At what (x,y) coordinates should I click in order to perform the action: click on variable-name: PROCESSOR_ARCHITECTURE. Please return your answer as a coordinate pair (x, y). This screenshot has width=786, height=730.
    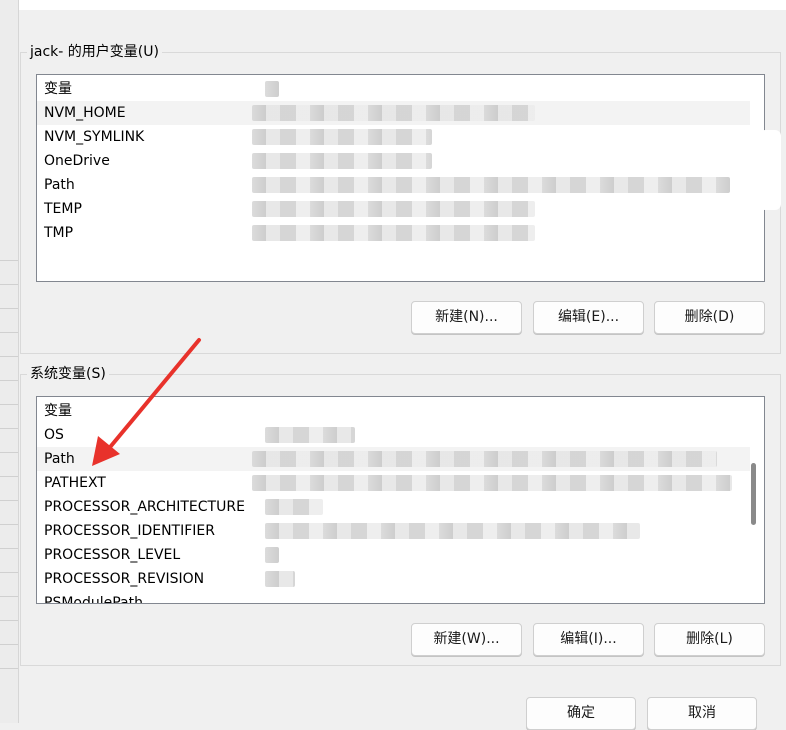
    Looking at the image, I should click on (144, 507).